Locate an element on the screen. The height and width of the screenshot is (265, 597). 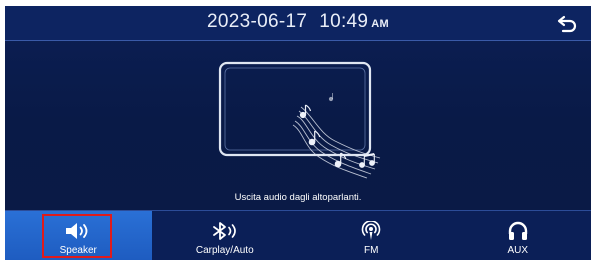
headphones-icon is located at coordinates (517, 230).